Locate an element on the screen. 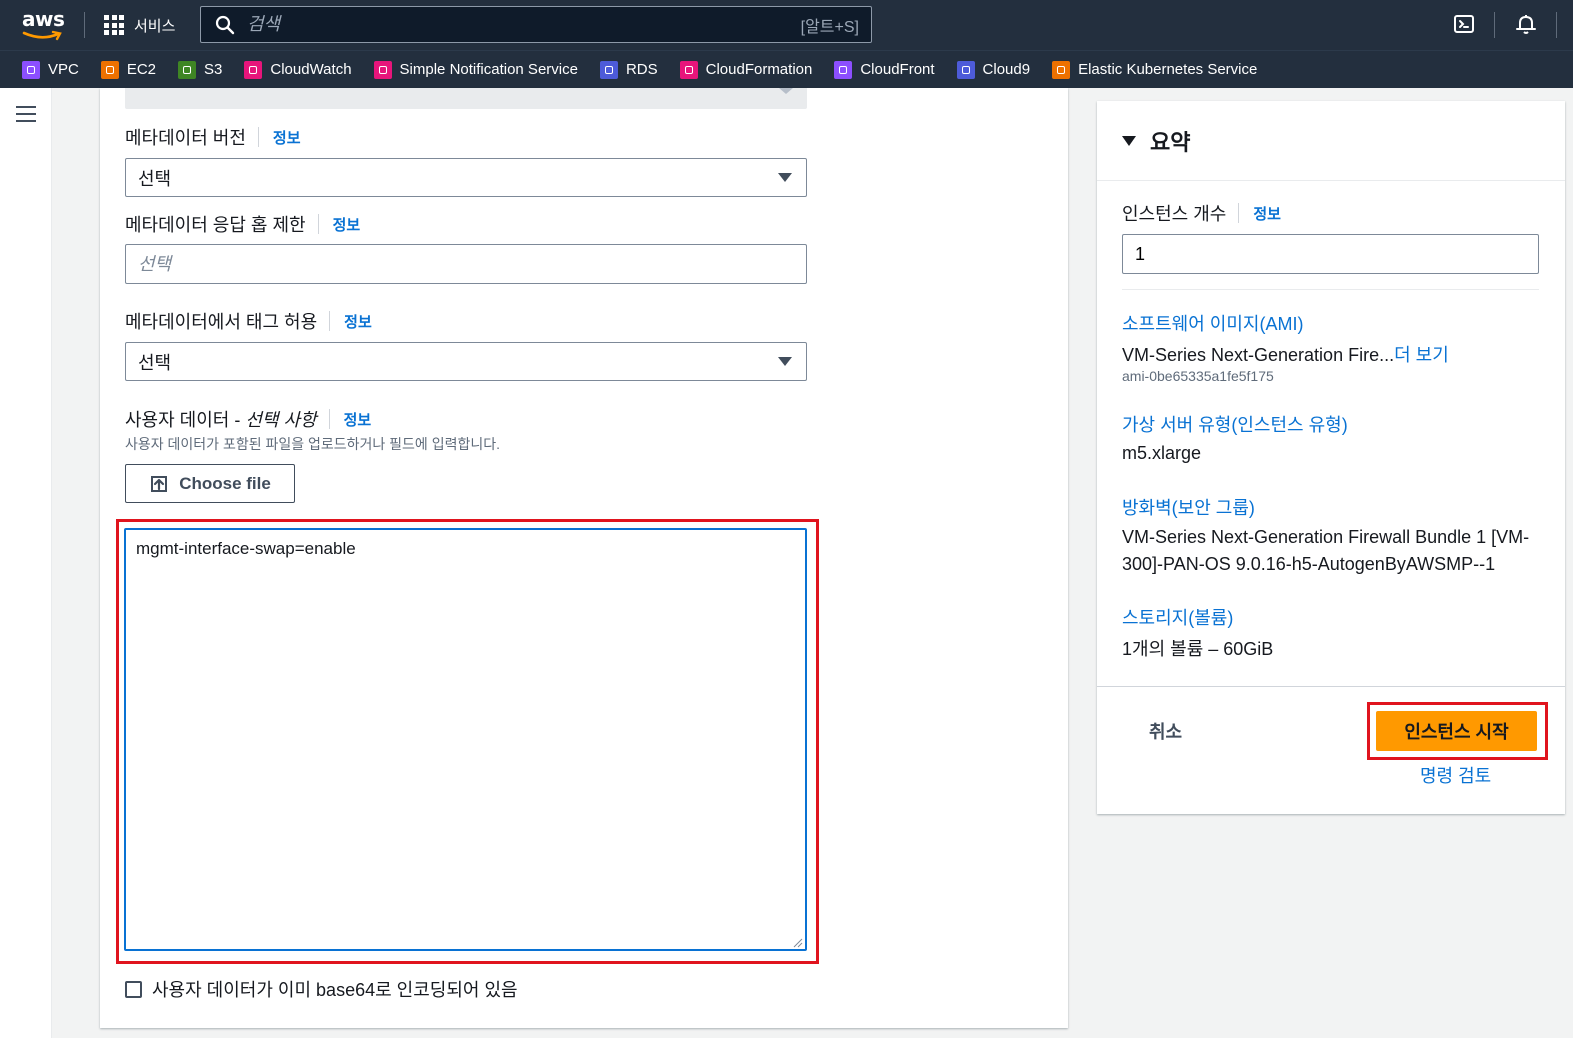 The image size is (1573, 1038). grid-icon is located at coordinates (114, 25).